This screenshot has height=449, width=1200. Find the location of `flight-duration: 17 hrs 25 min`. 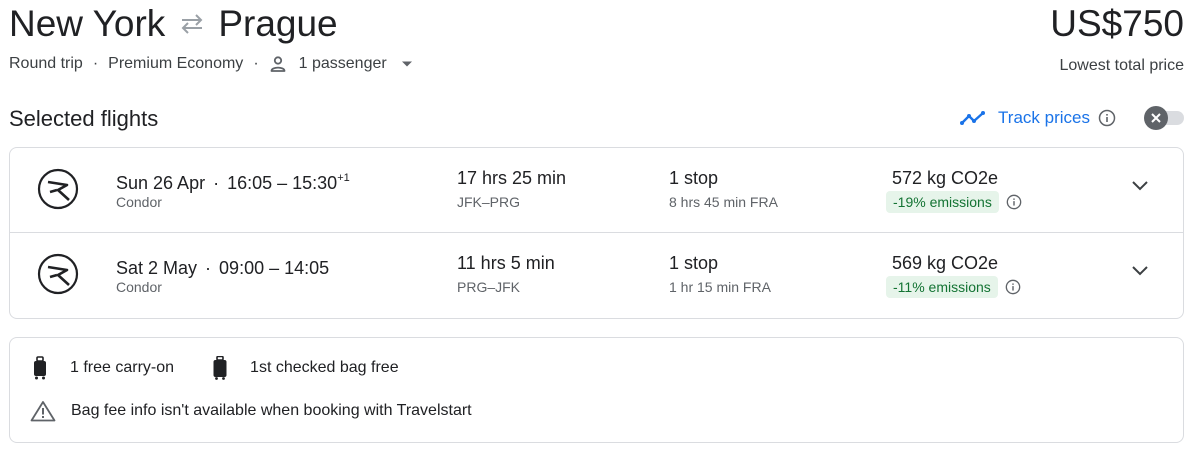

flight-duration: 17 hrs 25 min is located at coordinates (512, 178).